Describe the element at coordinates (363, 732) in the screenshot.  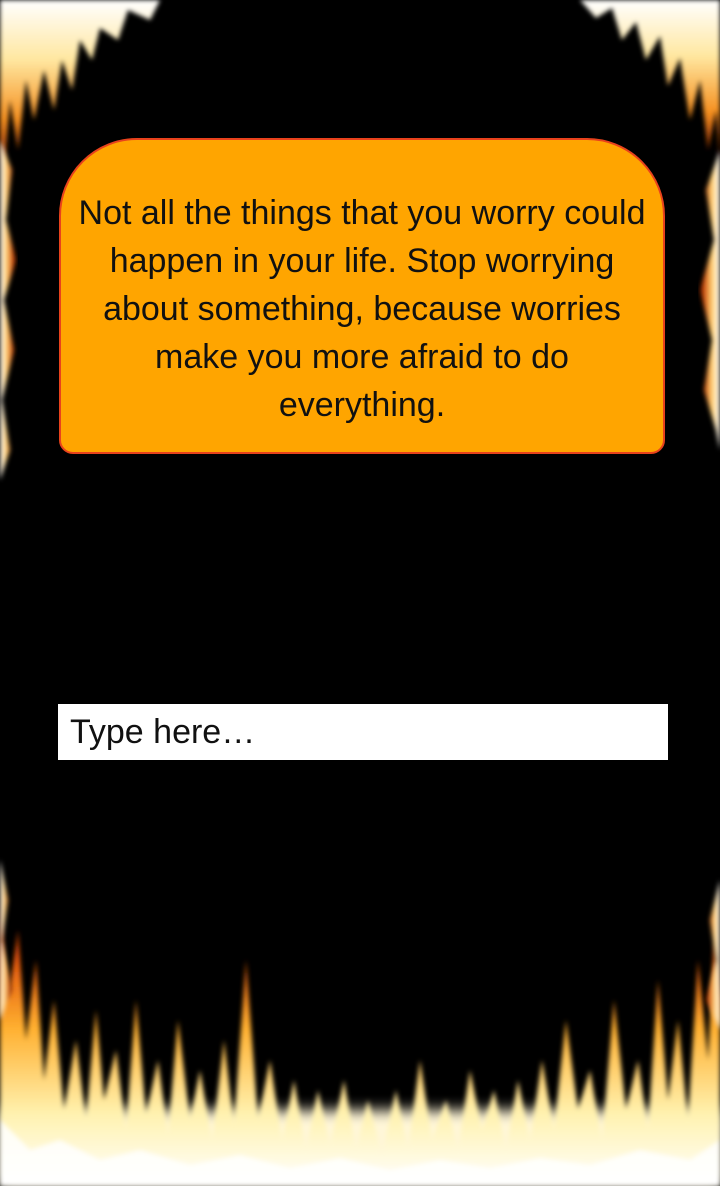
I see `answer-input` at that location.